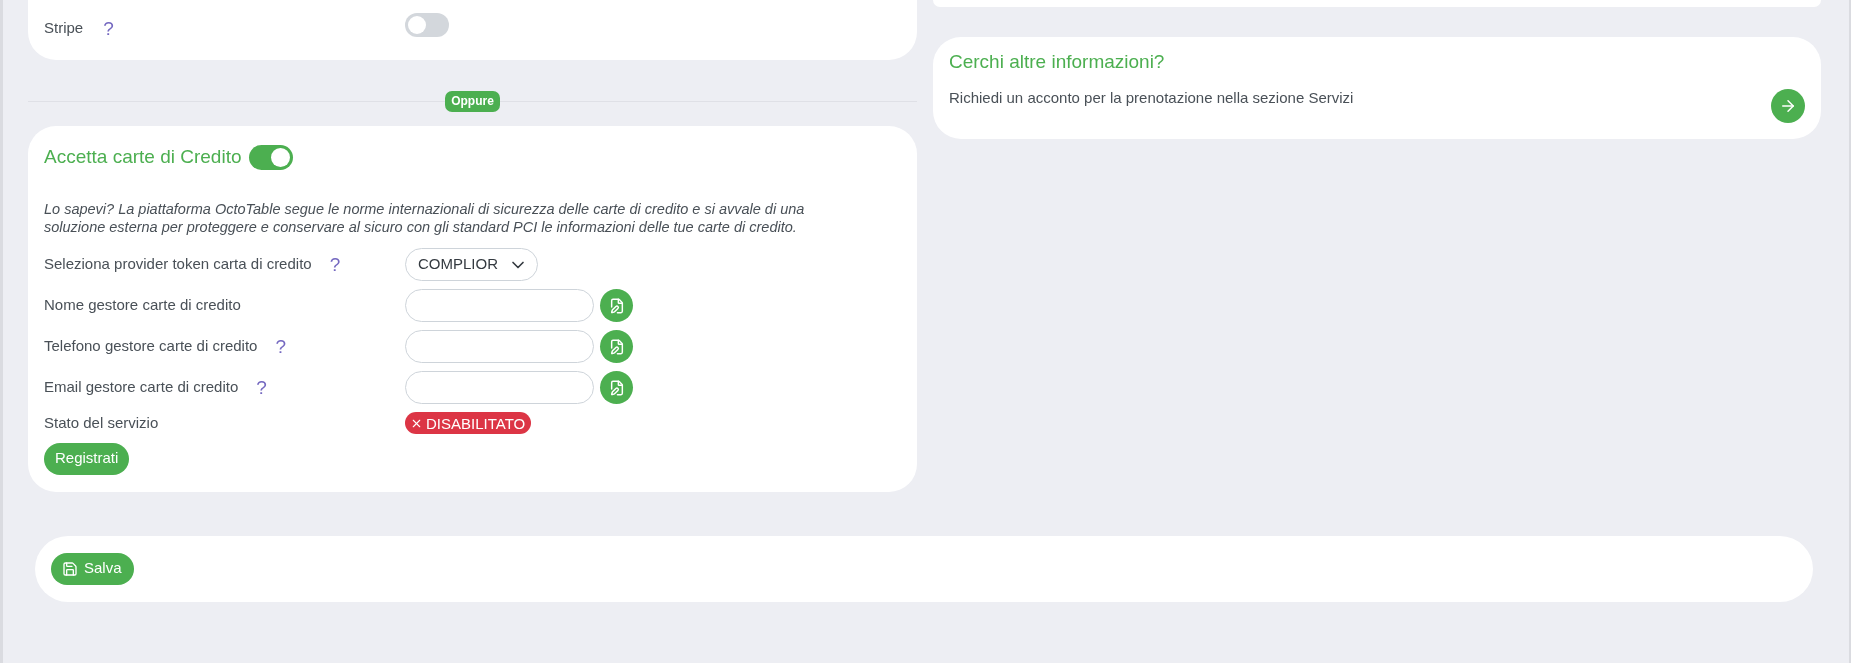 The image size is (1851, 663). What do you see at coordinates (142, 305) in the screenshot?
I see `field-label: Nome gestore carte di credito` at bounding box center [142, 305].